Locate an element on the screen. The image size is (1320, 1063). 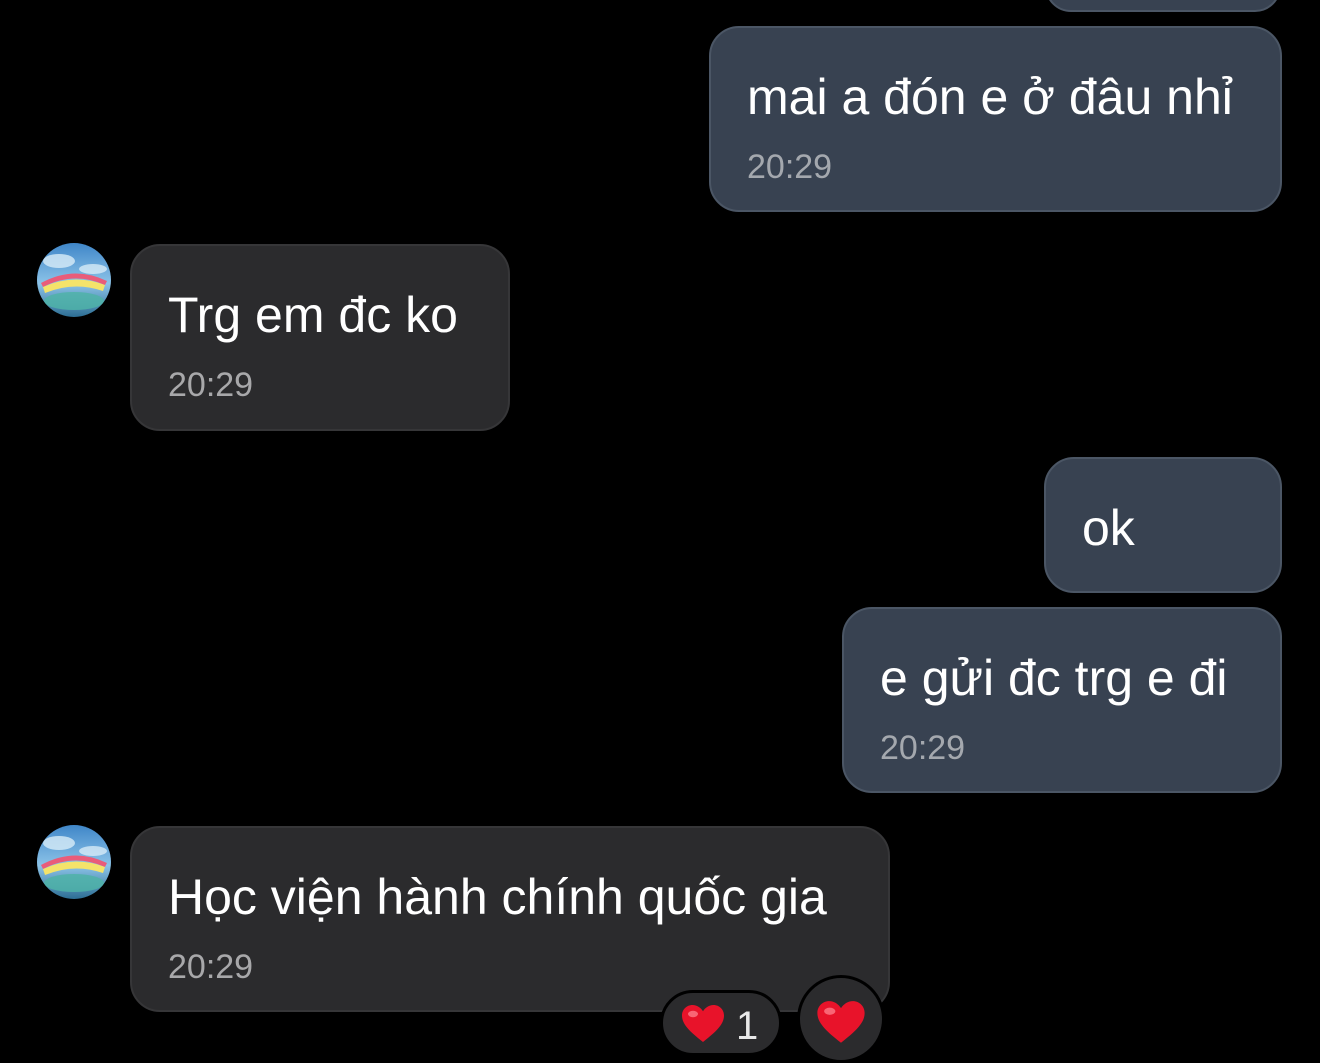
reaction-count: 1 is located at coordinates (747, 1026).